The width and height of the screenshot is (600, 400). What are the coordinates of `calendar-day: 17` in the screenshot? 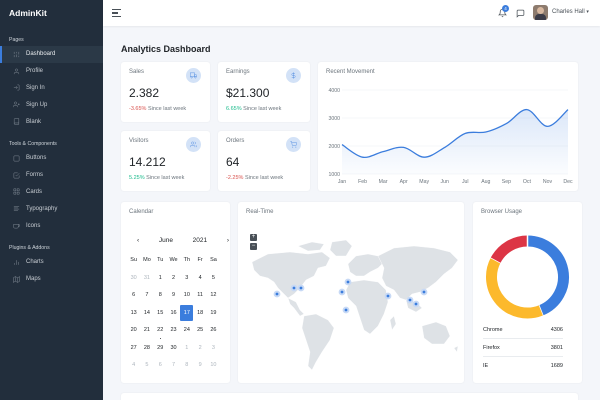 It's located at (187, 313).